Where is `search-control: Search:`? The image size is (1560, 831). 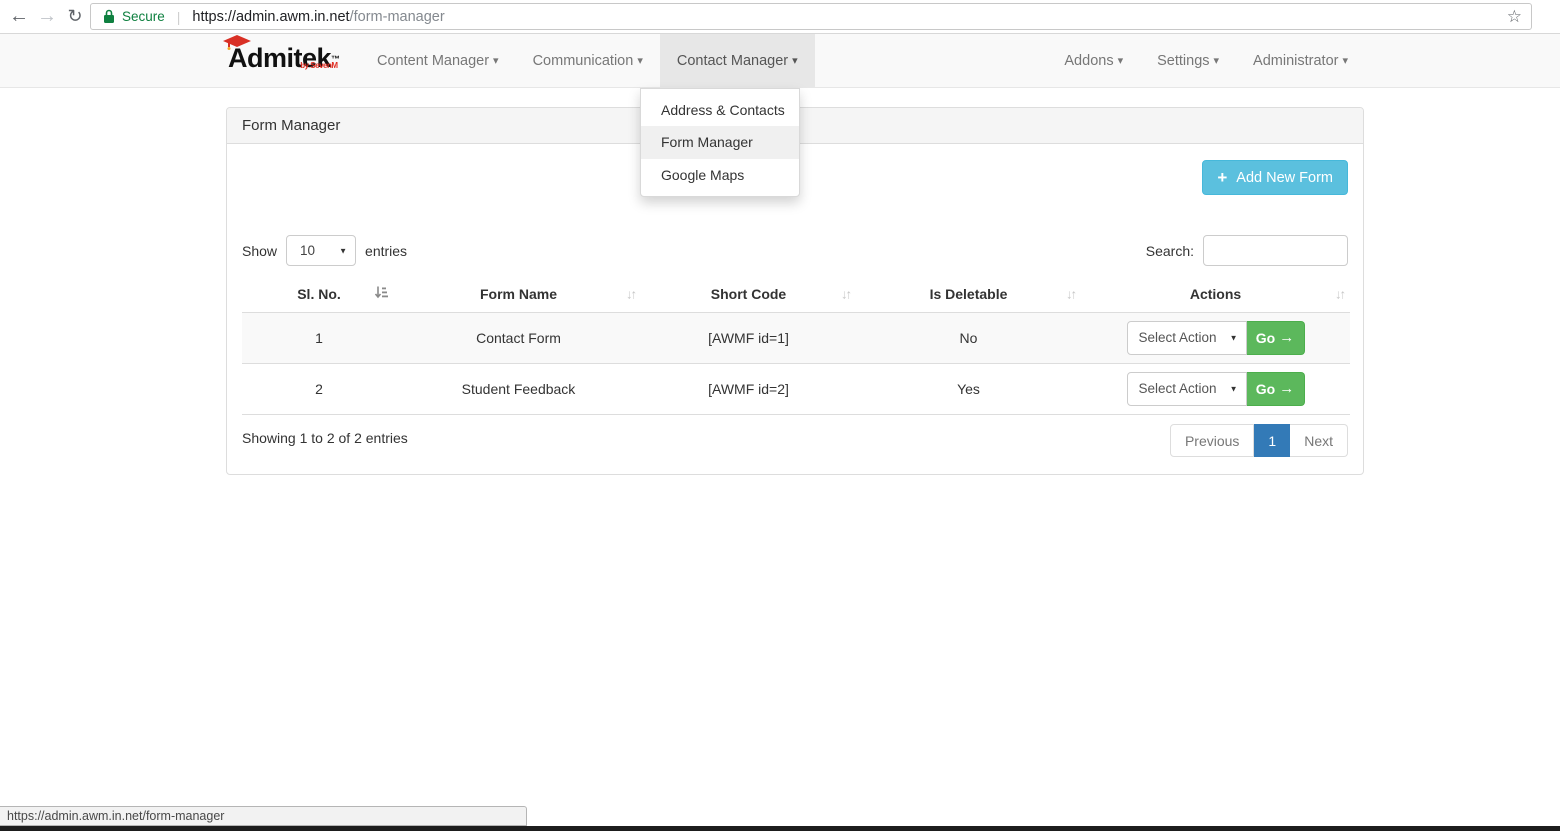
search-control: Search: is located at coordinates (1247, 250).